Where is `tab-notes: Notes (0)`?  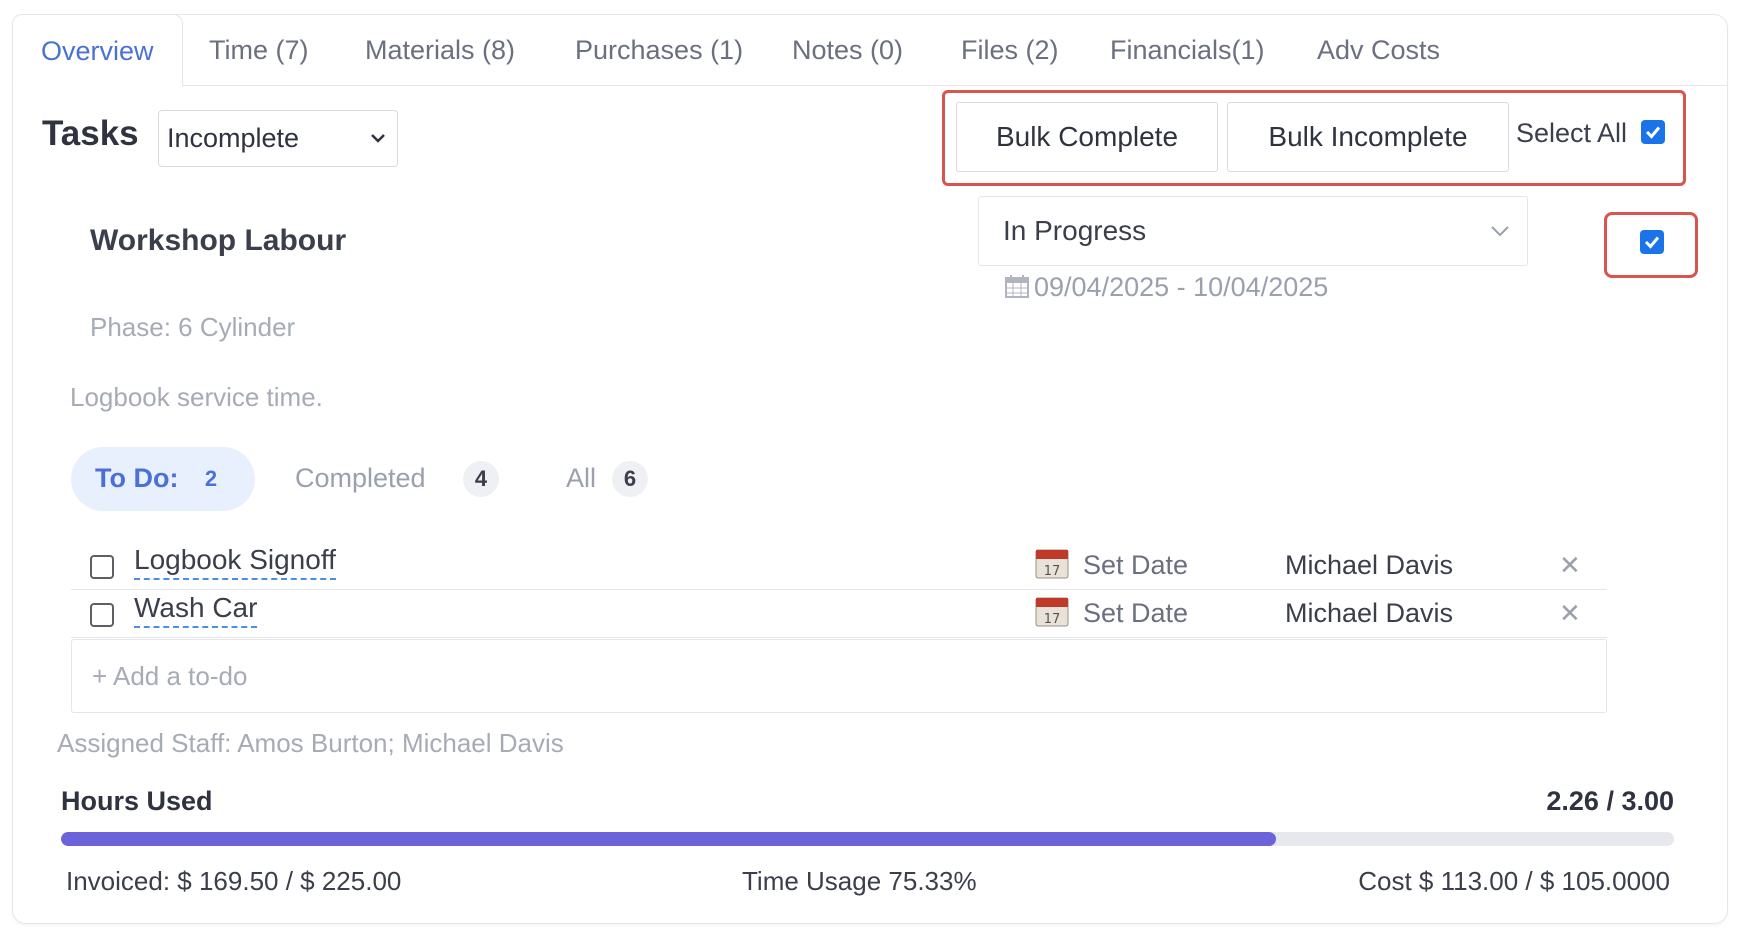
tab-notes: Notes (0) is located at coordinates (847, 50).